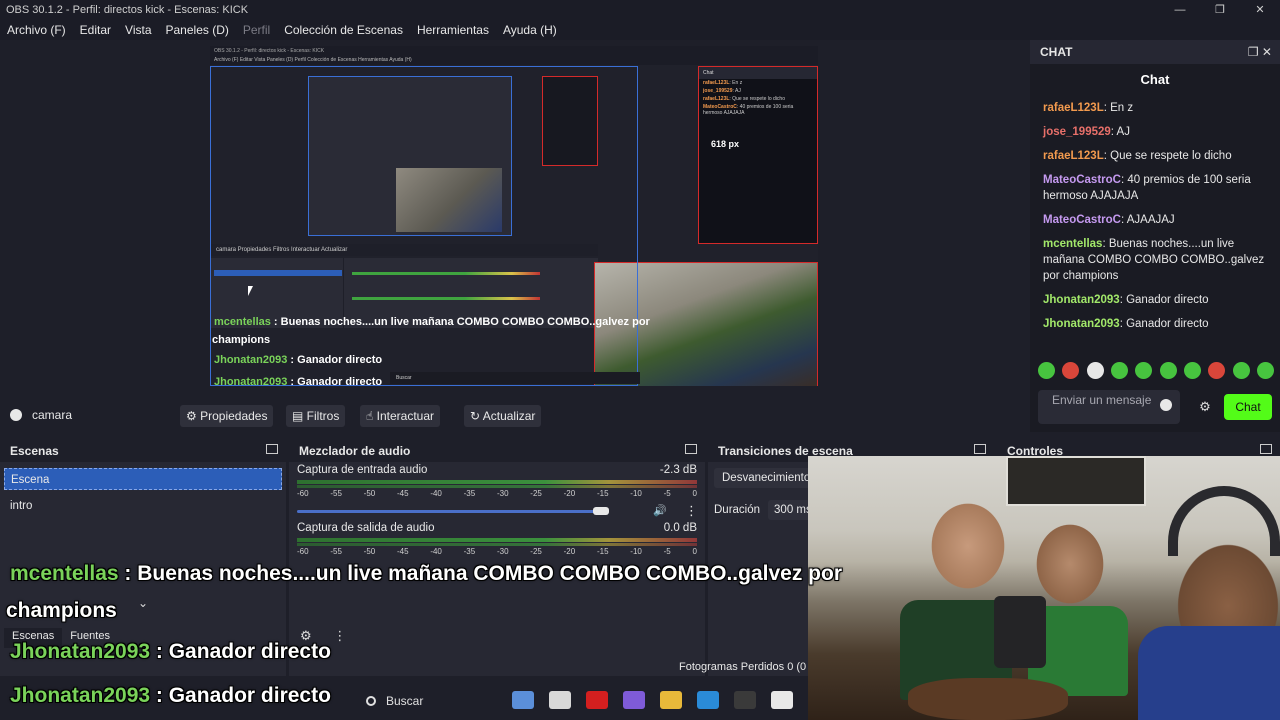  Describe the element at coordinates (1020, 632) in the screenshot. I see `webcam-pot` at that location.